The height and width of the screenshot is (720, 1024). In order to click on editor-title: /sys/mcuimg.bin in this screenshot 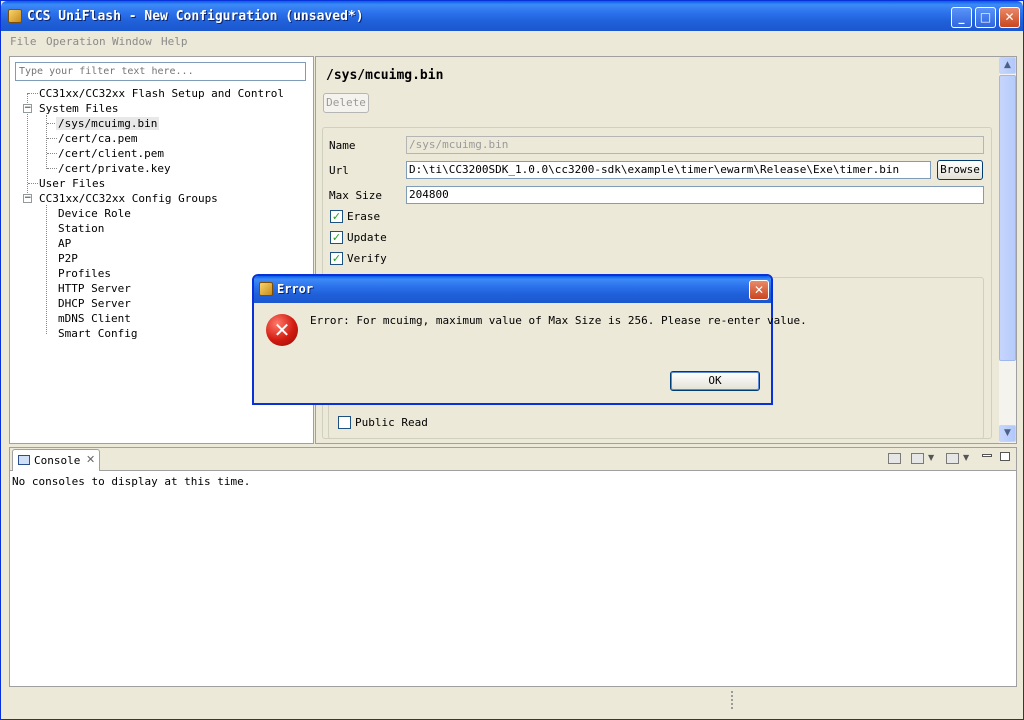, I will do `click(385, 75)`.